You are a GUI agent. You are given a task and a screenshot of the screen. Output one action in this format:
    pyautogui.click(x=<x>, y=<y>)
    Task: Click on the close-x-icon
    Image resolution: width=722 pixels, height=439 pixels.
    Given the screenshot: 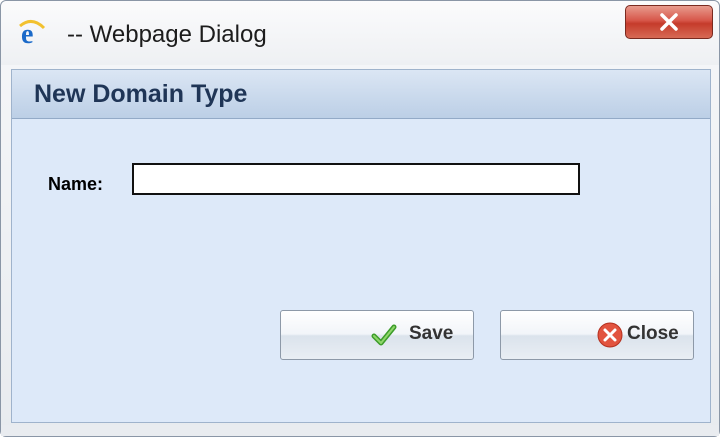 What is the action you would take?
    pyautogui.click(x=669, y=22)
    